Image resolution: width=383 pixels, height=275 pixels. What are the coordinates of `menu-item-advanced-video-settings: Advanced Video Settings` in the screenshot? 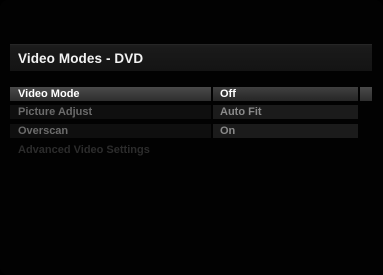 It's located at (191, 150).